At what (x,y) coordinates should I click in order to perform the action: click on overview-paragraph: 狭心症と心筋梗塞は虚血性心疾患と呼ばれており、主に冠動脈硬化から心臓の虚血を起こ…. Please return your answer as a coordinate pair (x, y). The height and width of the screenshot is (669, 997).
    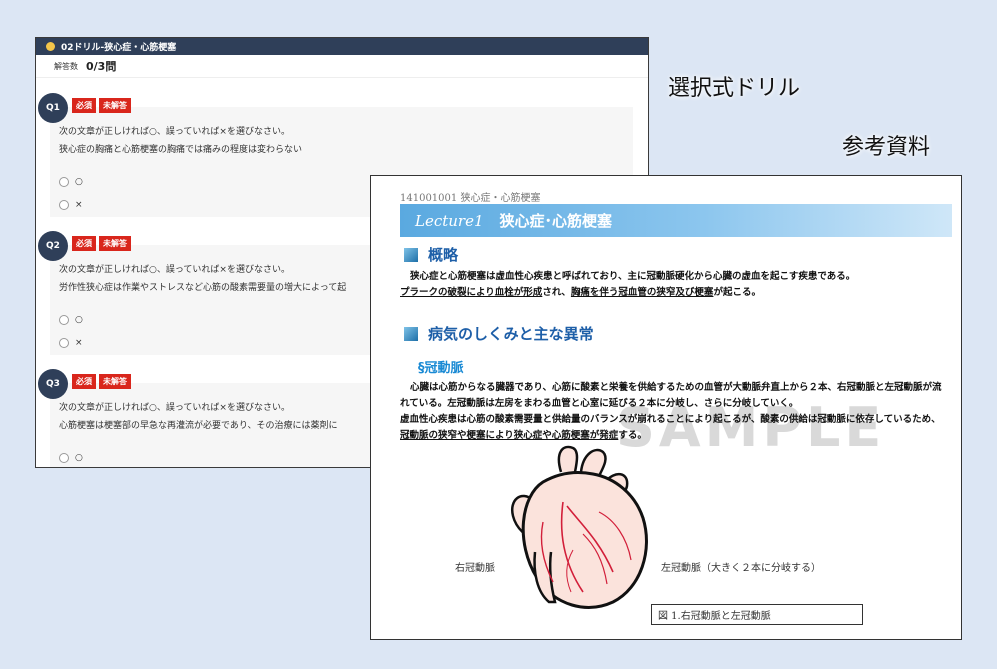
    Looking at the image, I should click on (674, 285).